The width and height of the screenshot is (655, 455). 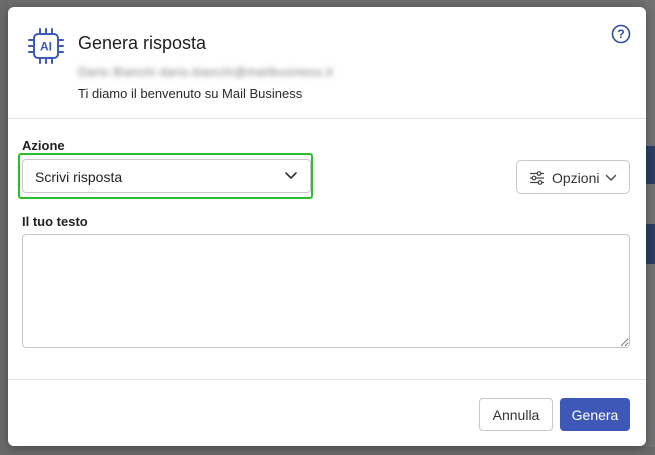 I want to click on action-select-value: Scrivi risposta, so click(x=79, y=177).